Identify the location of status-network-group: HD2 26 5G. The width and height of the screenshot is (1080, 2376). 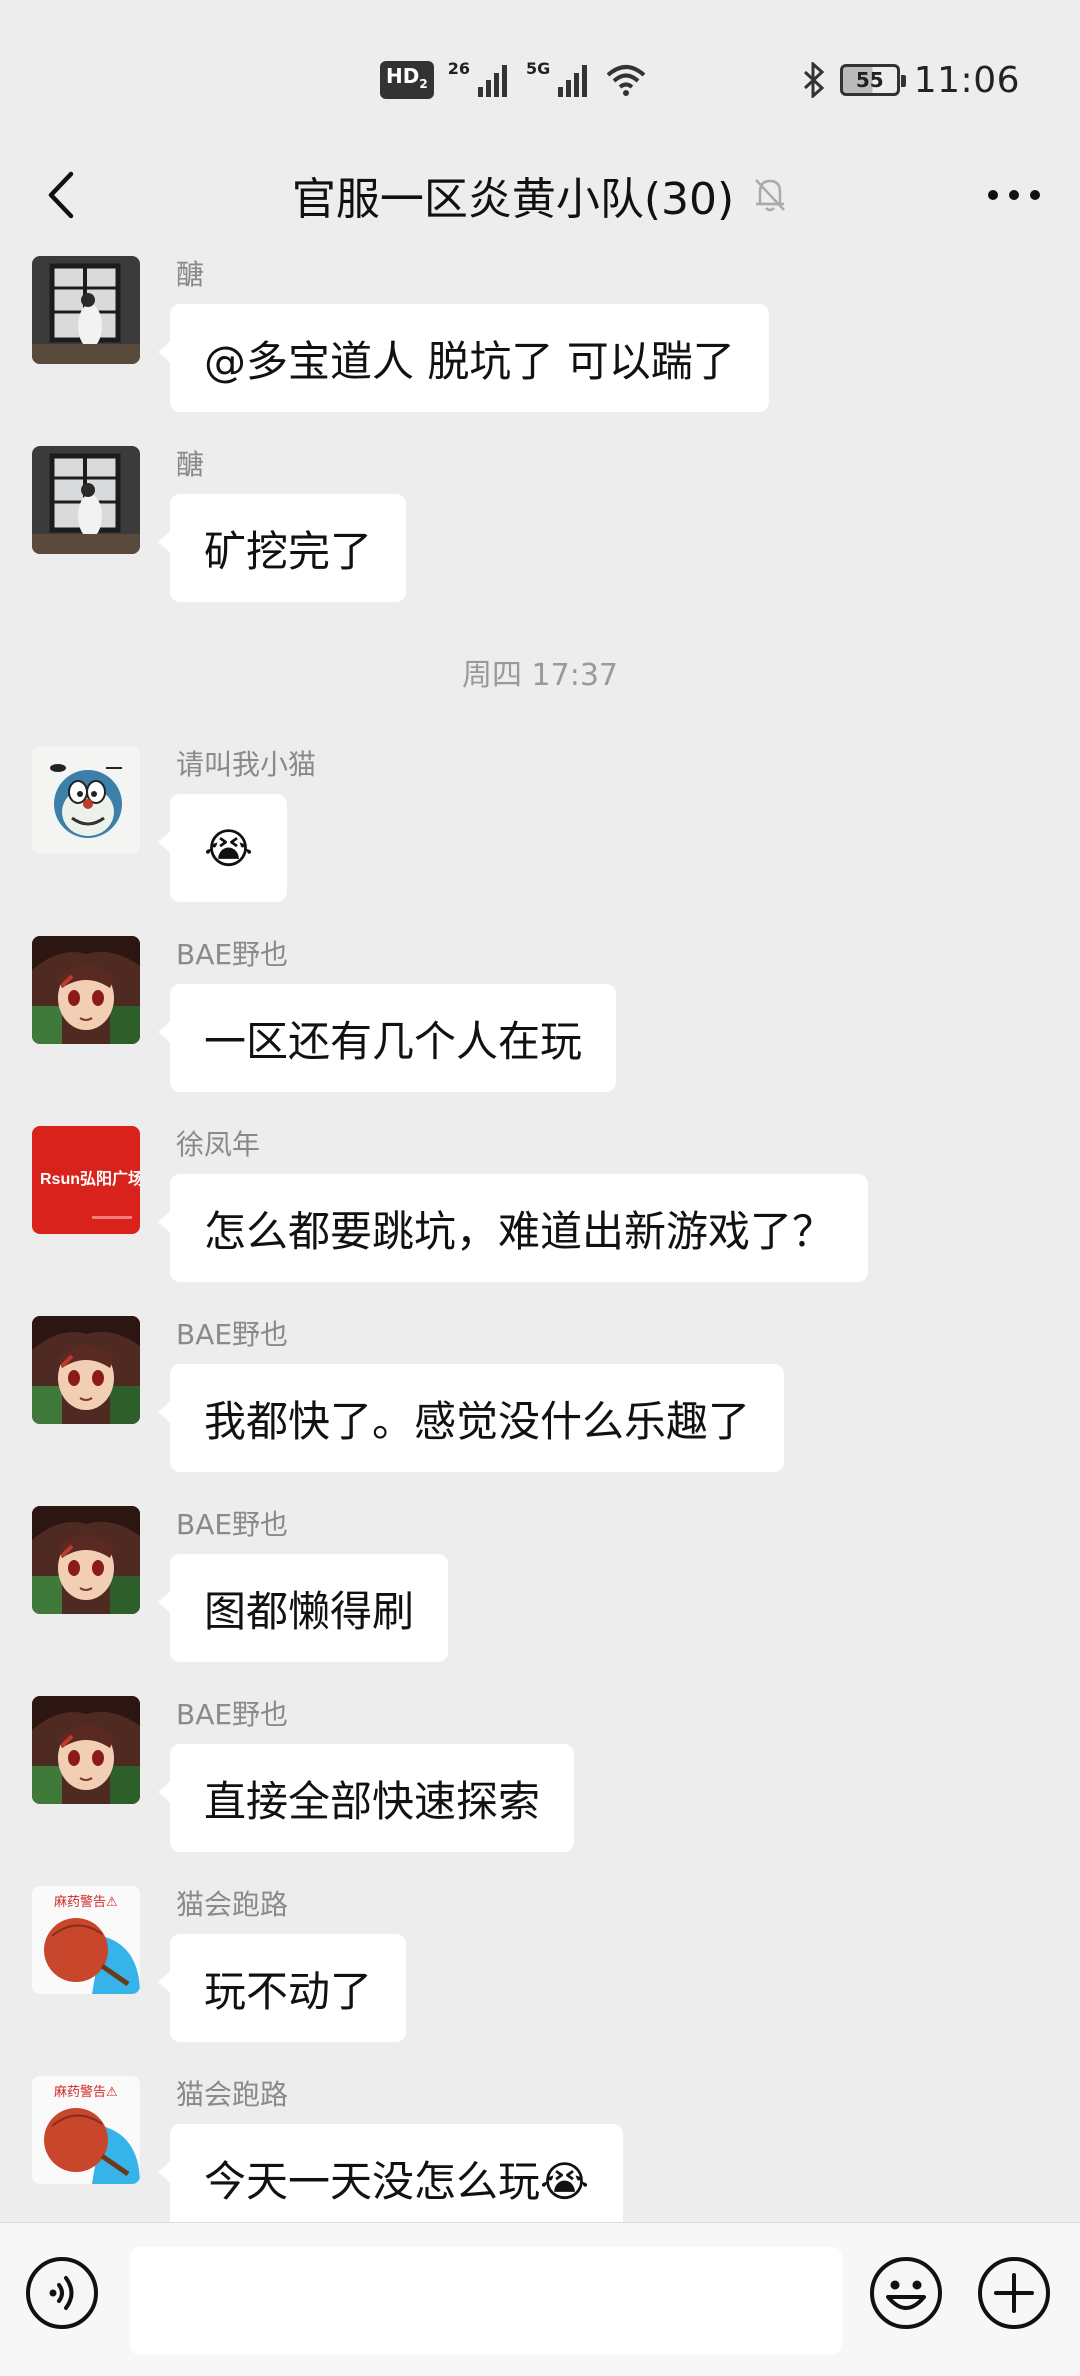
(513, 80).